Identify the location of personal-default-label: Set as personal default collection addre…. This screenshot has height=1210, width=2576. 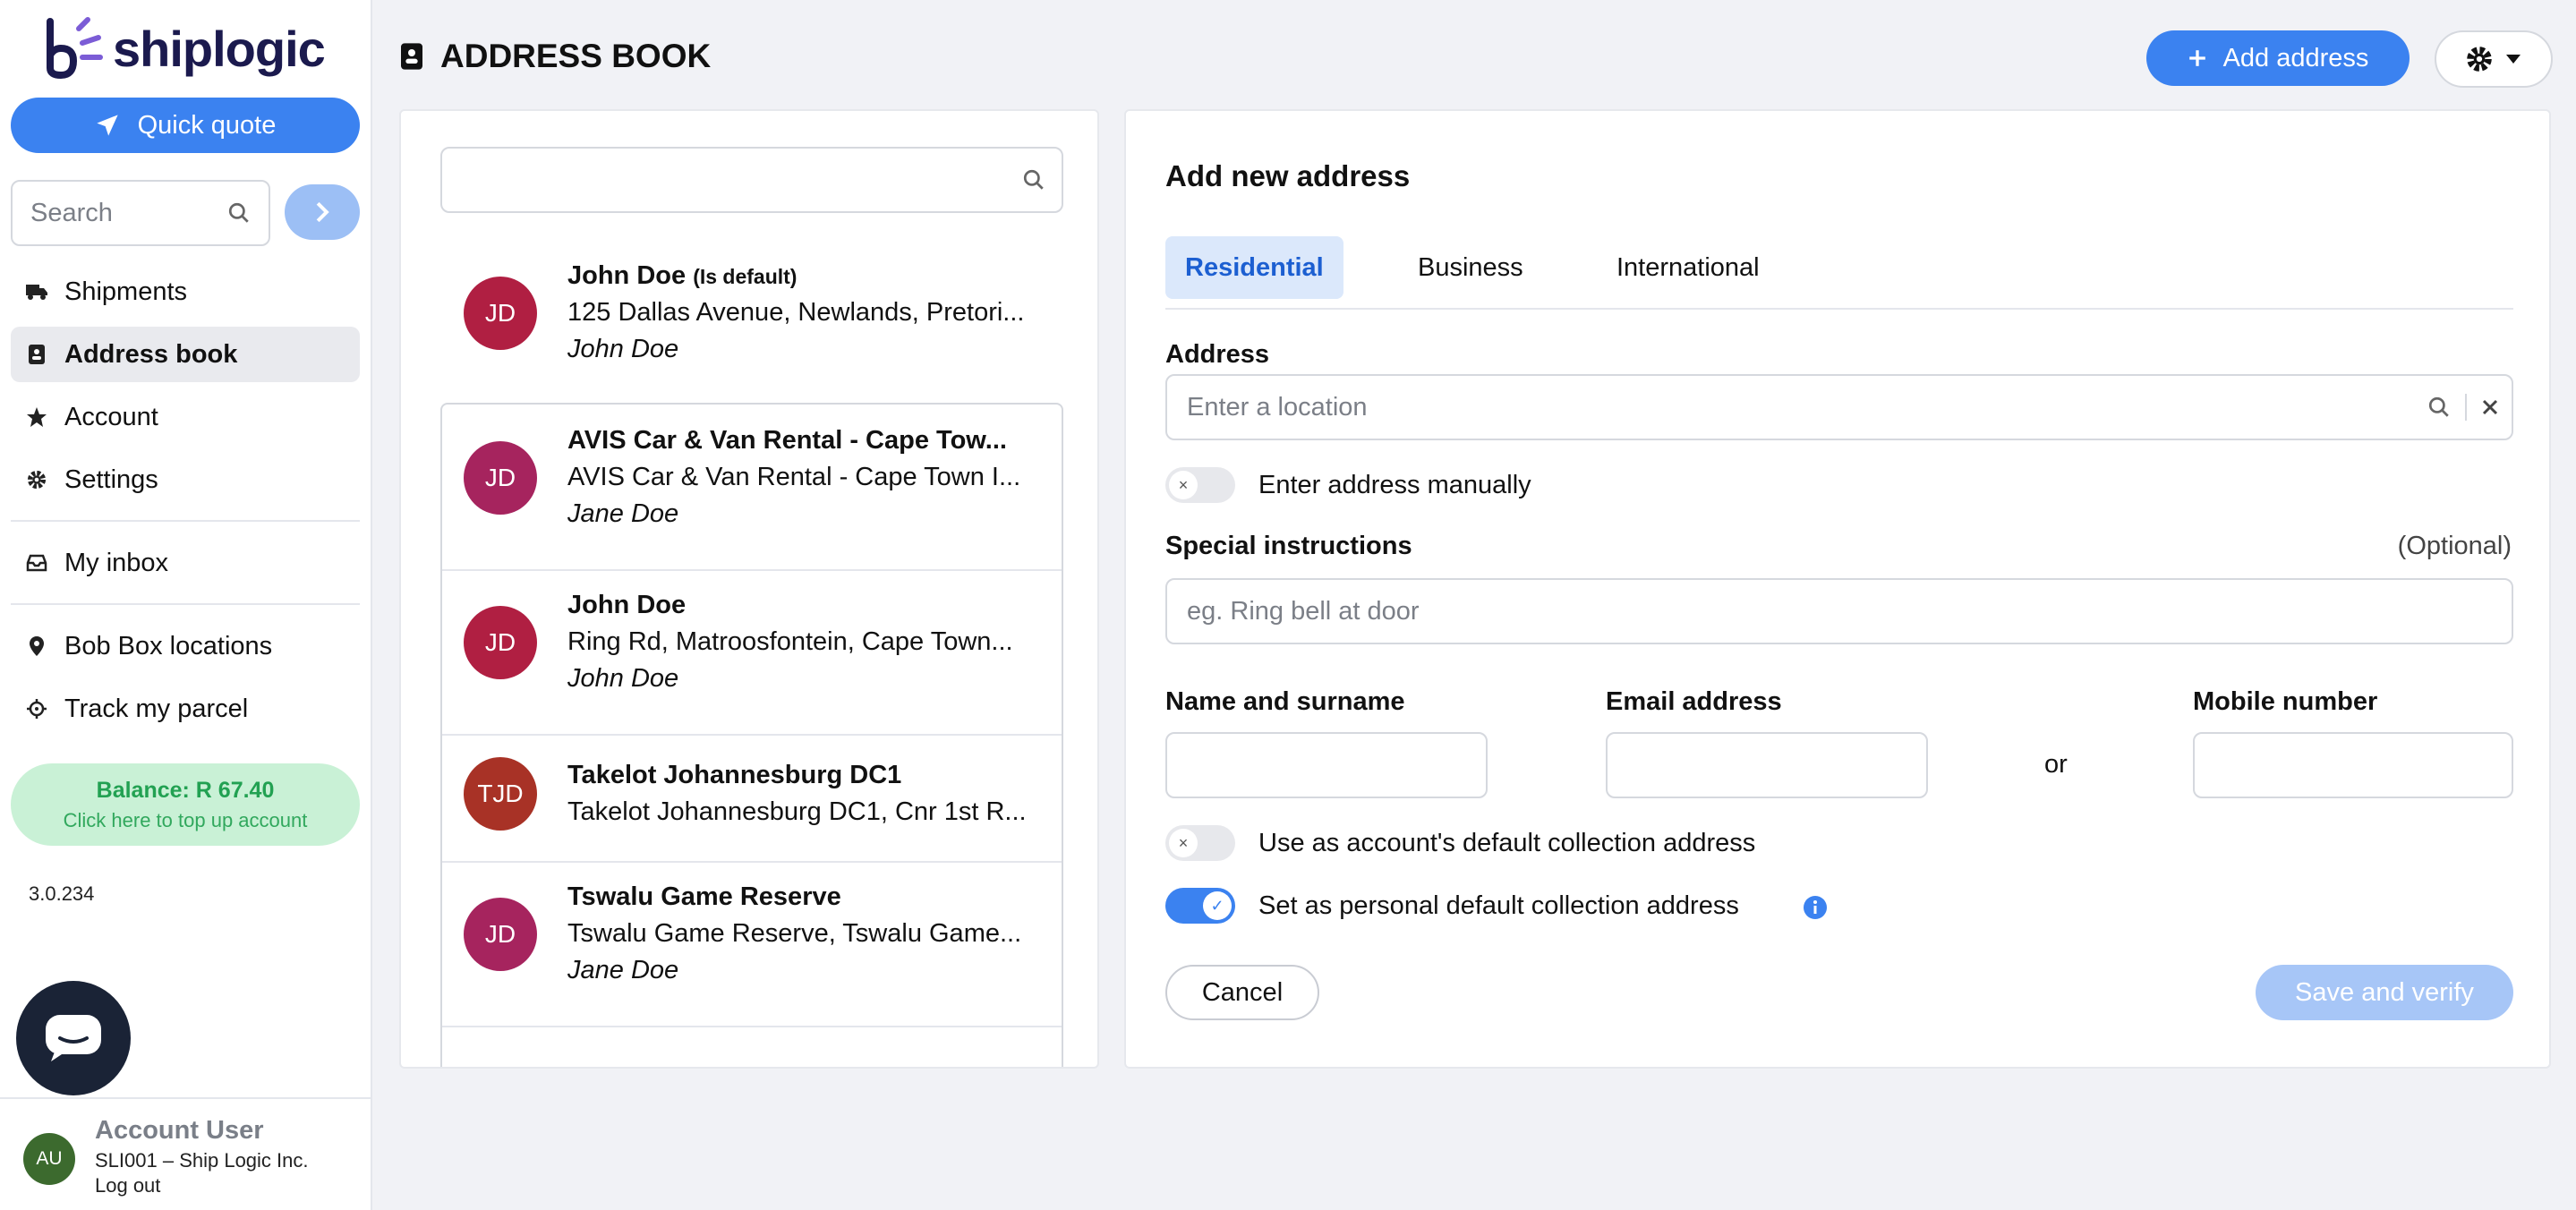
(1498, 905).